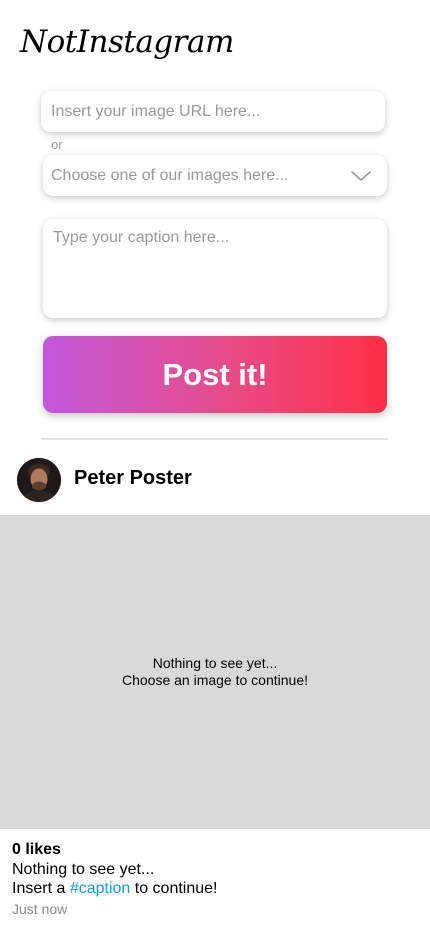 Image resolution: width=430 pixels, height=932 pixels. Describe the element at coordinates (215, 374) in the screenshot. I see `post-button: Post it!` at that location.